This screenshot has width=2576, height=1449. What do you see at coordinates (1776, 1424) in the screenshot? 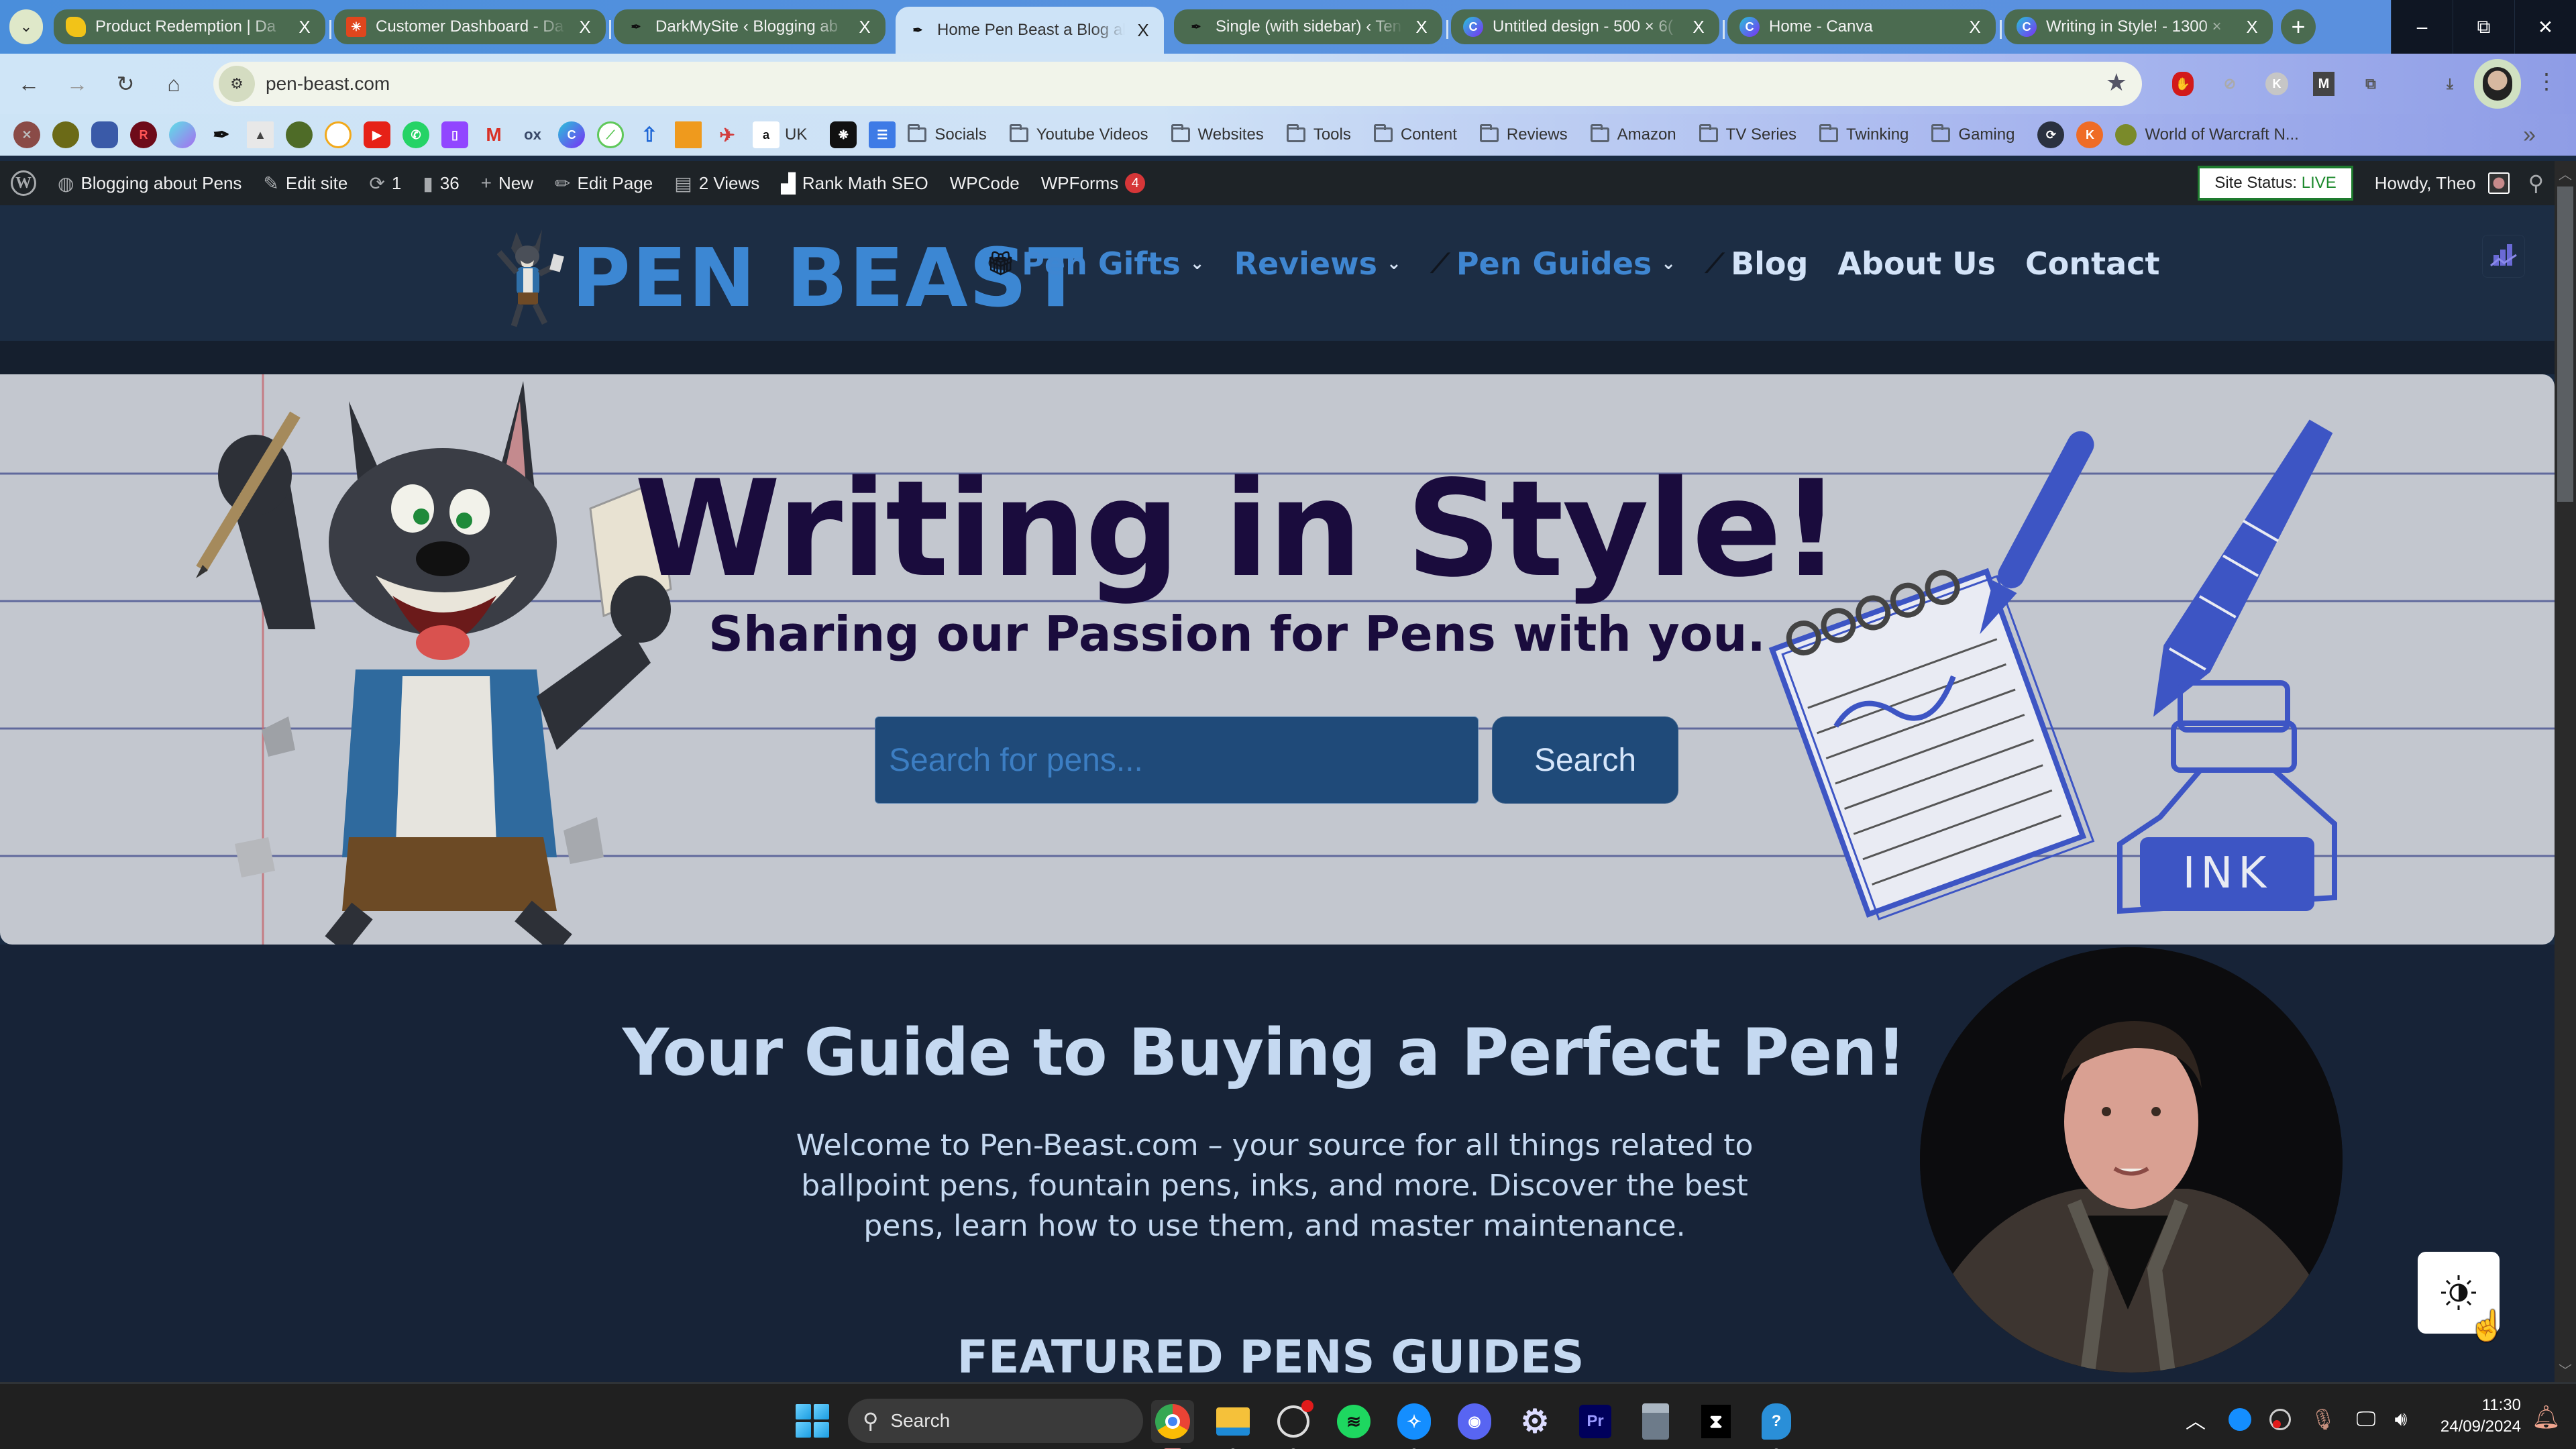
I see `taskbar-get-help: ?` at bounding box center [1776, 1424].